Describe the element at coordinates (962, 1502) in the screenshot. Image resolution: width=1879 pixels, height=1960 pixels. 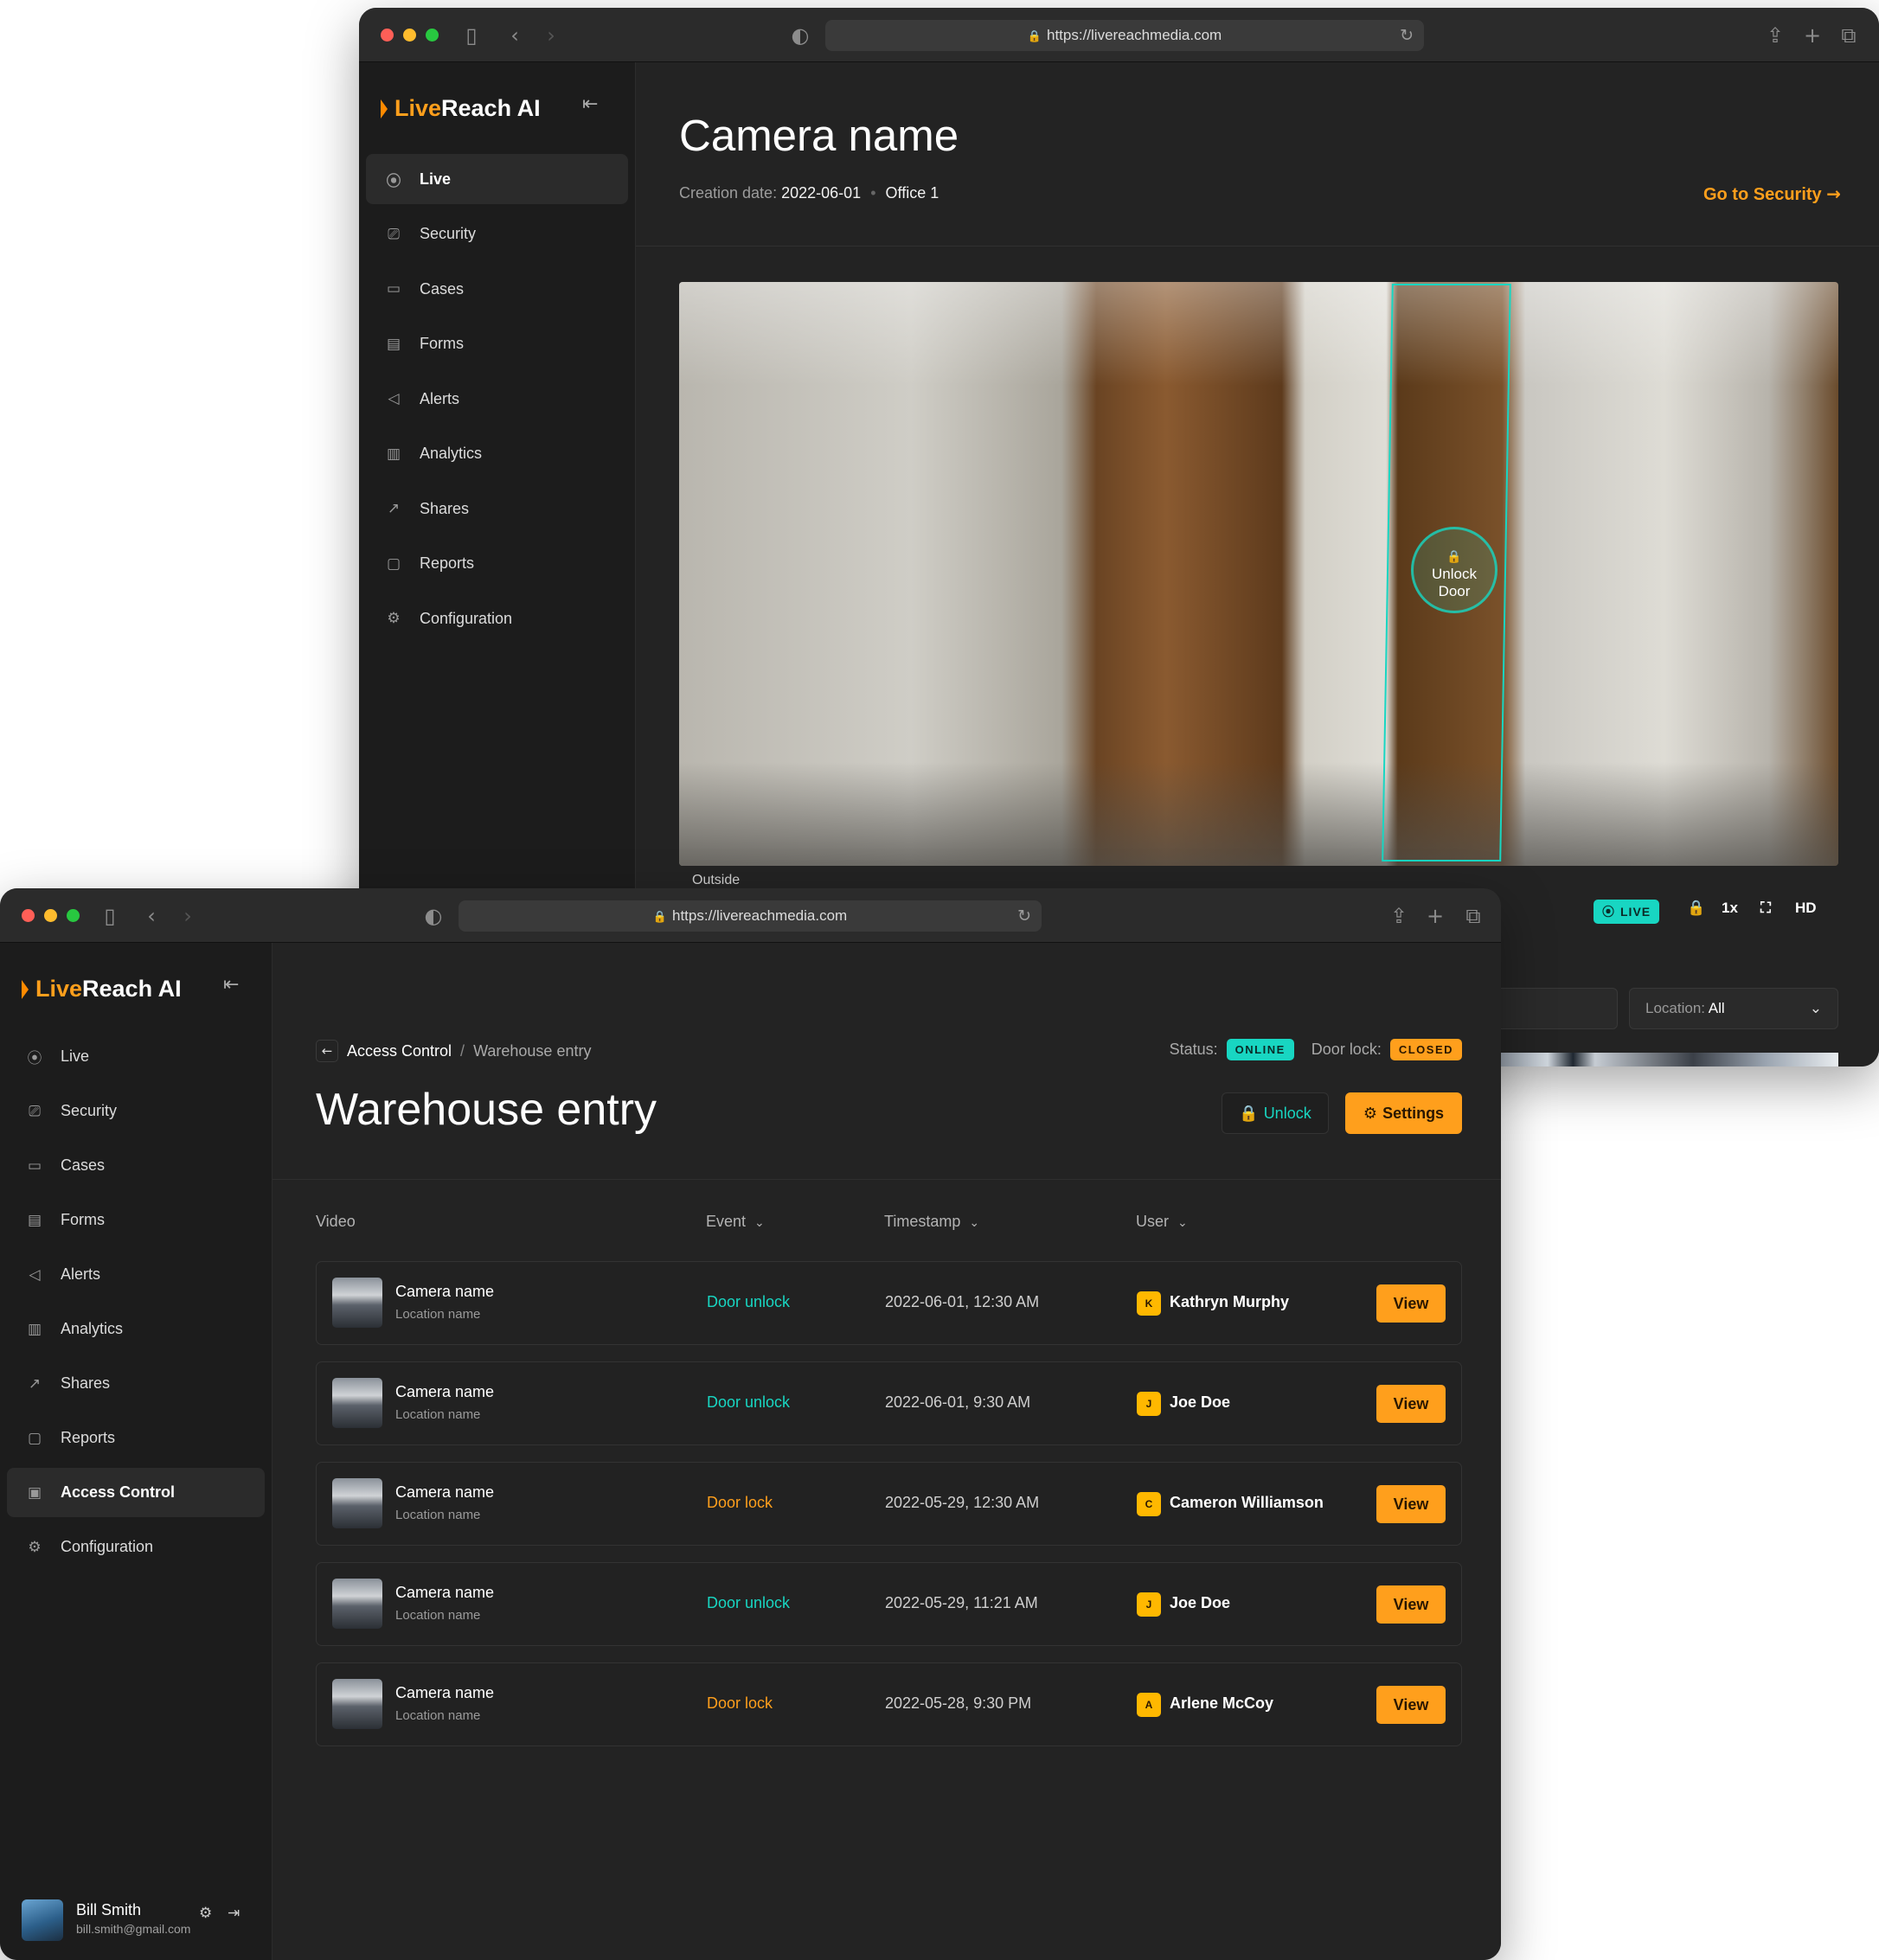
I see `timestamp: 2022-05-29, 12:30 AM` at that location.